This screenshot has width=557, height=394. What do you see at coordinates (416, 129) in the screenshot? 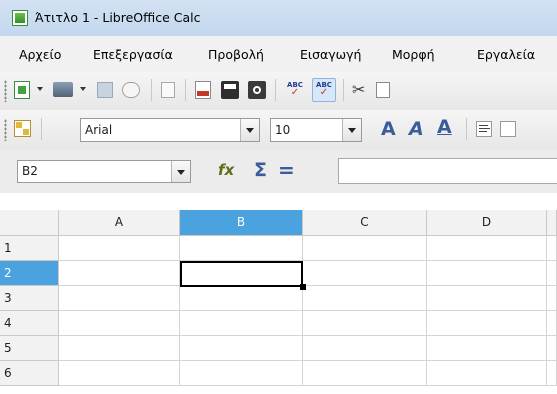
I see `italic-icon: A` at bounding box center [416, 129].